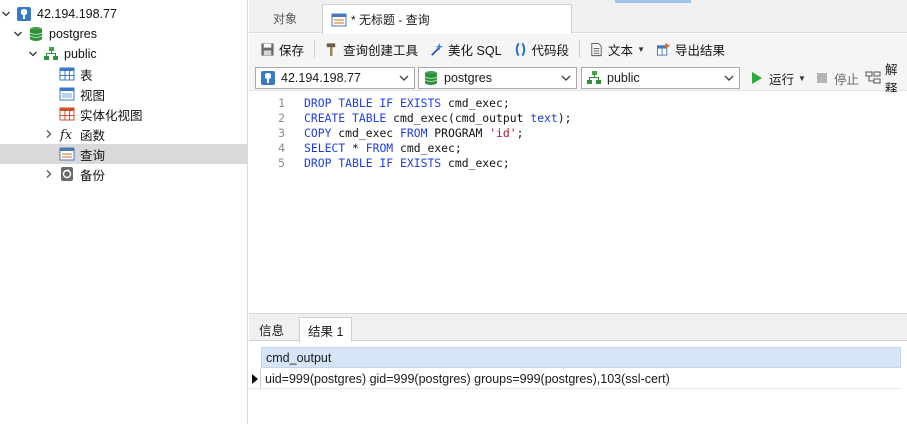 Image resolution: width=907 pixels, height=424 pixels. What do you see at coordinates (111, 115) in the screenshot?
I see `tree-item-label: 实体化视图` at bounding box center [111, 115].